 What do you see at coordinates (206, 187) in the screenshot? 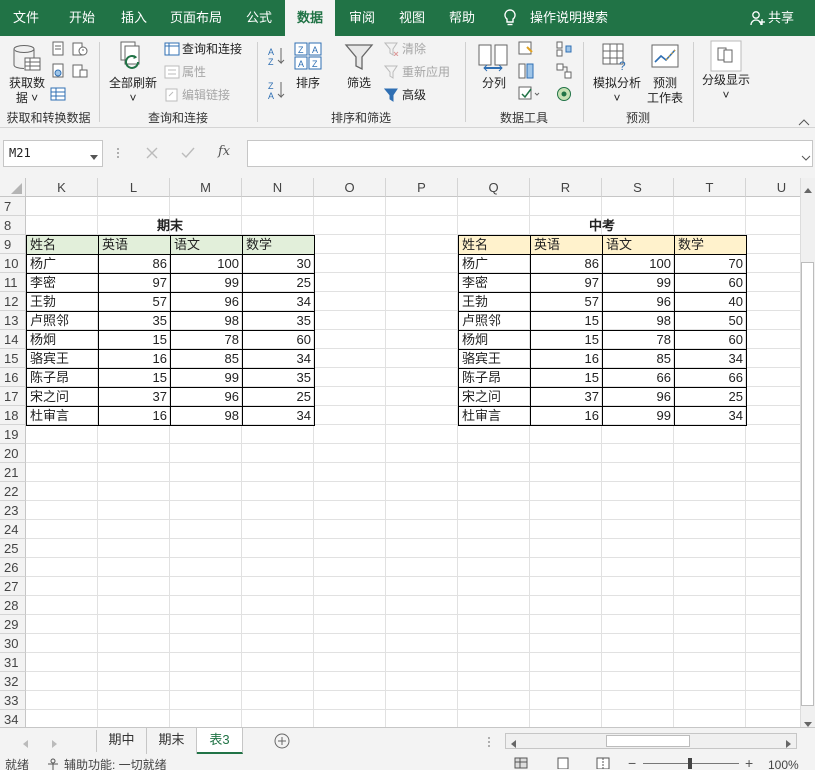
I see `column-header-M: M` at bounding box center [206, 187].